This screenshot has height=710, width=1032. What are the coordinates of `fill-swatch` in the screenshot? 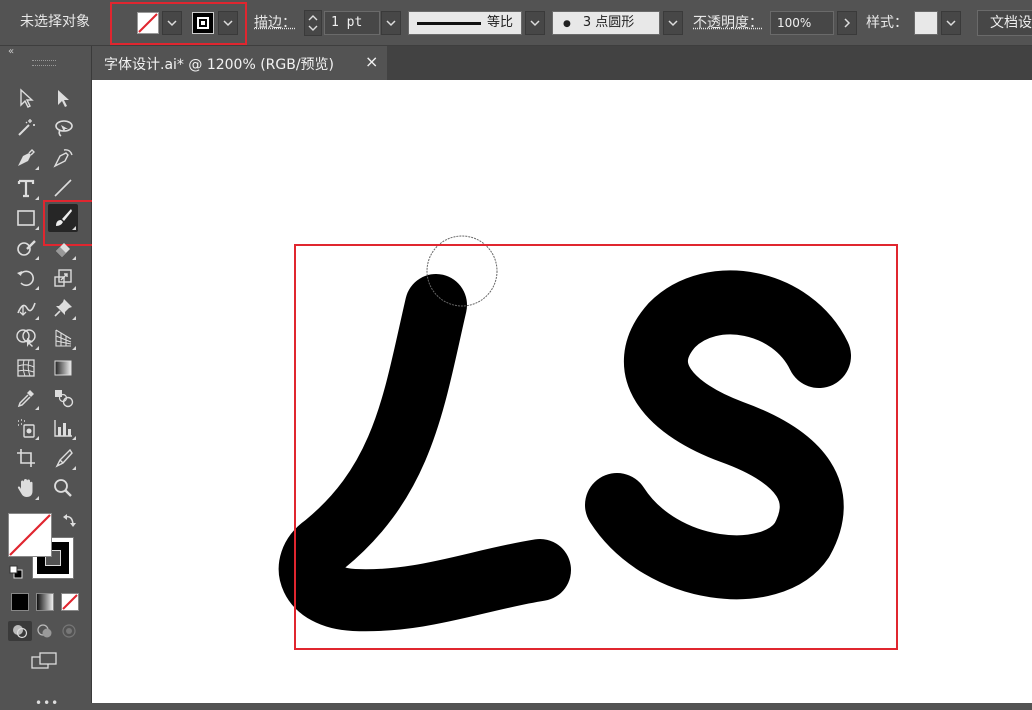 It's located at (148, 23).